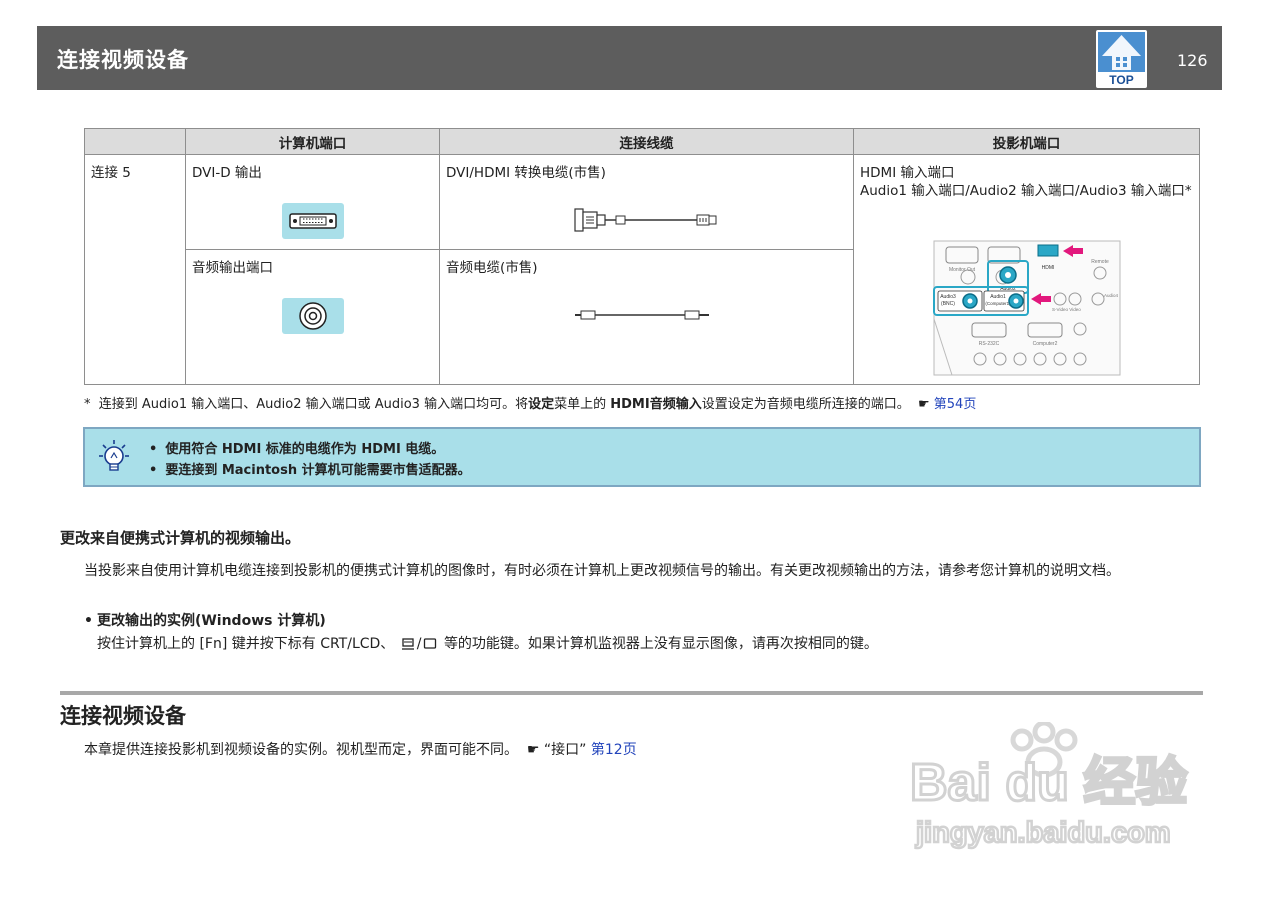 This screenshot has height=905, width=1280. Describe the element at coordinates (631, 693) in the screenshot. I see `section-divider` at that location.